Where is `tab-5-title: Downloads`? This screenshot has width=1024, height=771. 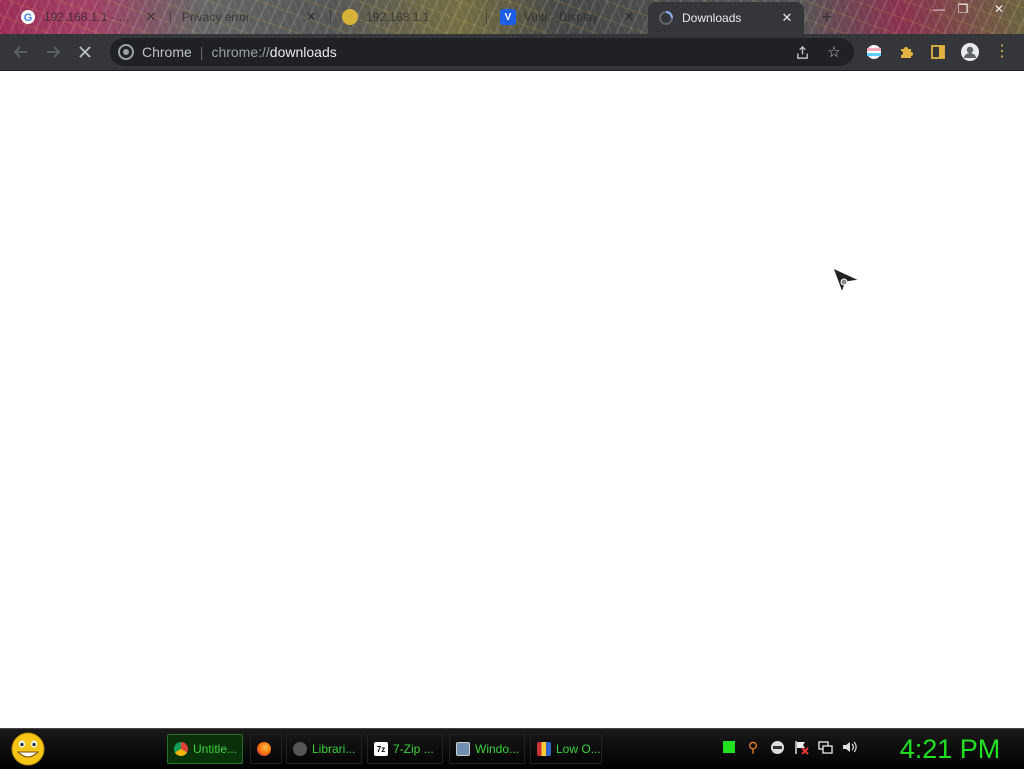
tab-5-title: Downloads is located at coordinates (712, 18).